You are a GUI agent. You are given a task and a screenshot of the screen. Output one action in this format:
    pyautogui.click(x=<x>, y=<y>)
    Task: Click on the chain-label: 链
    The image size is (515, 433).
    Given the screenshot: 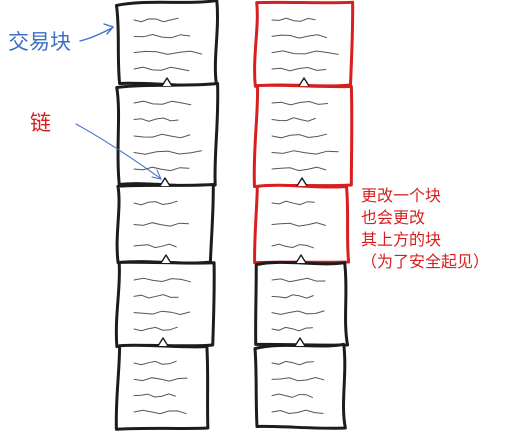 What is the action you would take?
    pyautogui.click(x=40, y=123)
    